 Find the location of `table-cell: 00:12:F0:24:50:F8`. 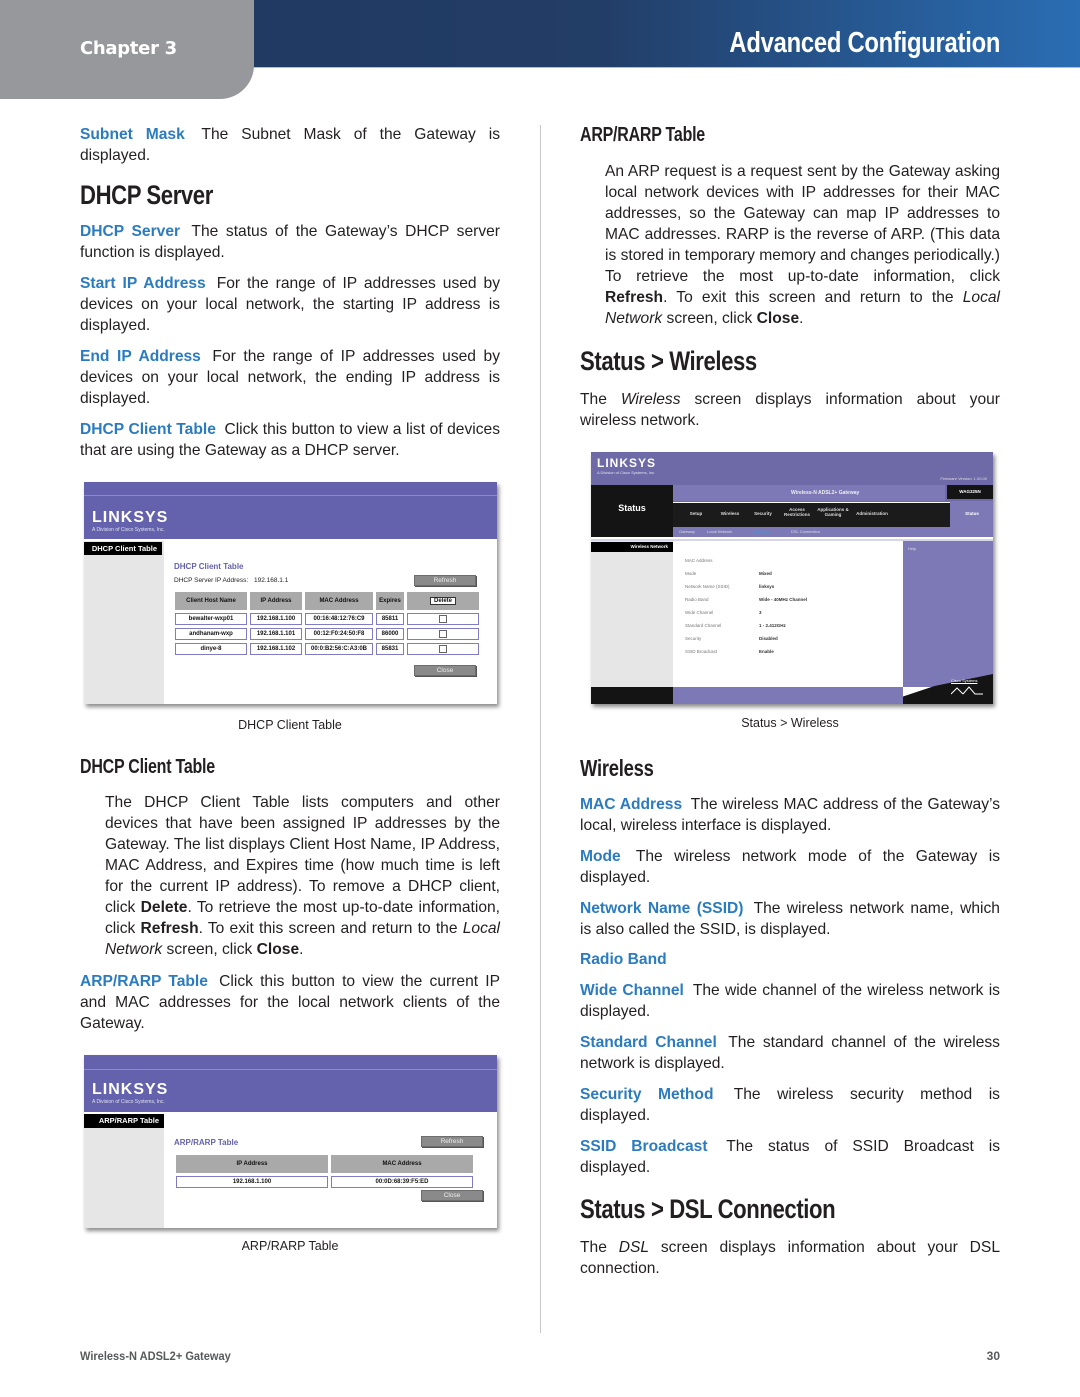

table-cell: 00:12:F0:24:50:F8 is located at coordinates (339, 634).